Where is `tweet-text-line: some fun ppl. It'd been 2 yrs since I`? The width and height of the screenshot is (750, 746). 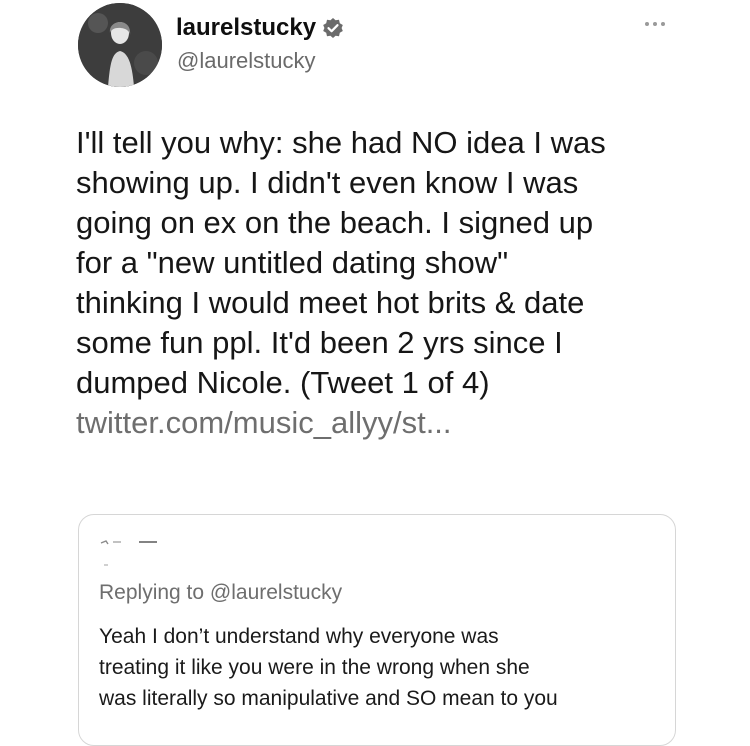
tweet-text-line: some fun ppl. It'd been 2 yrs since I is located at coordinates (319, 342).